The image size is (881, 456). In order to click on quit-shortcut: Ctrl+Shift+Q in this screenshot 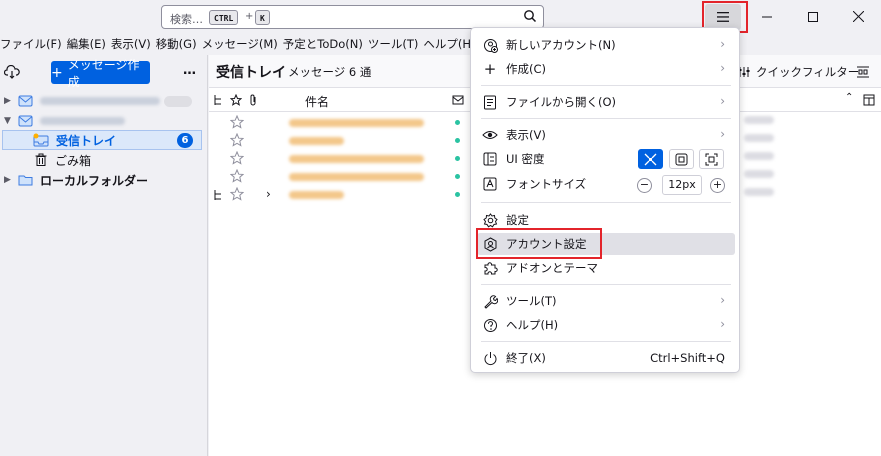, I will do `click(687, 358)`.